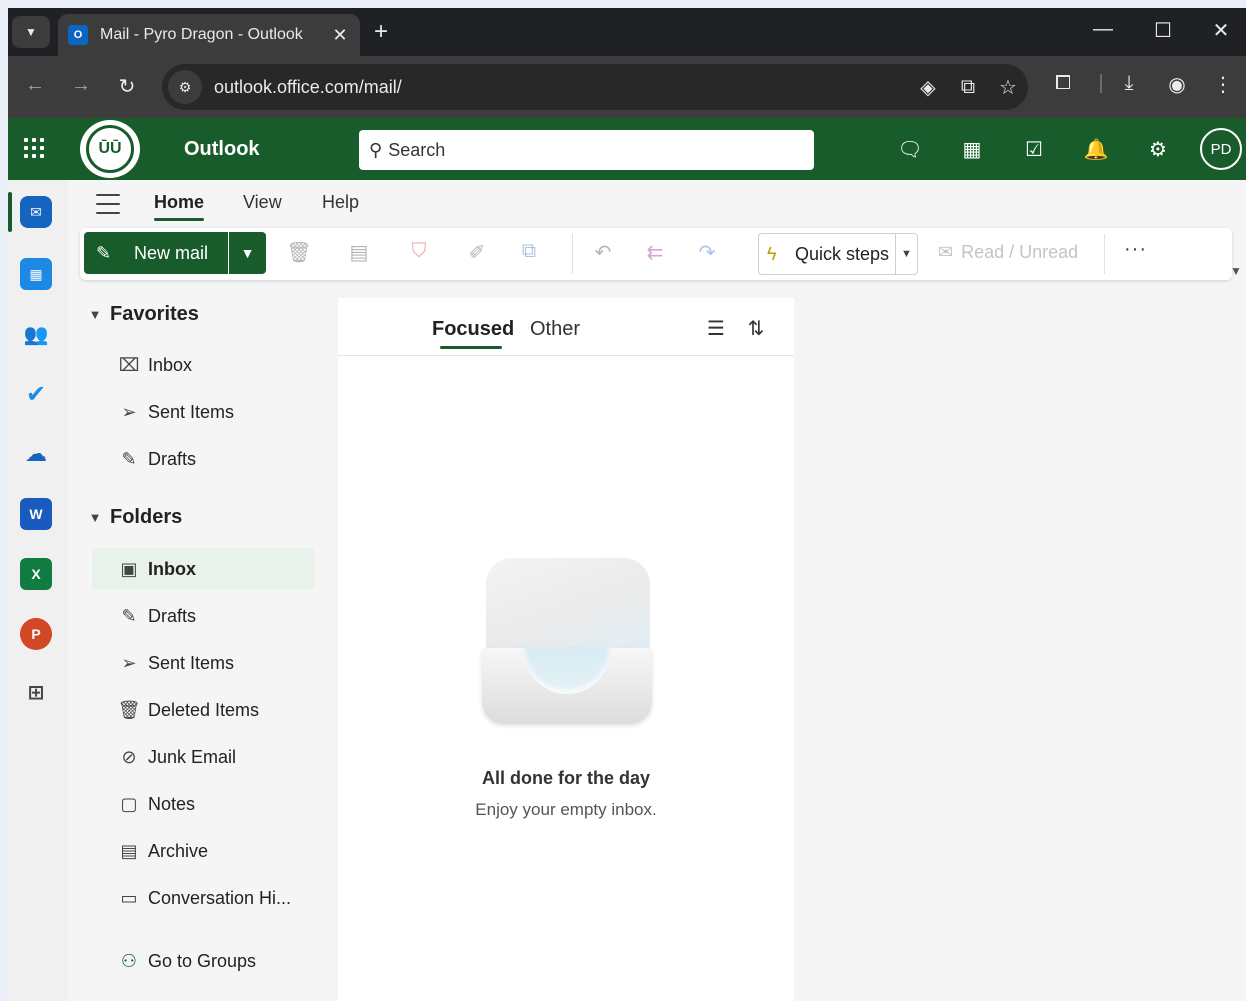  Describe the element at coordinates (906, 254) in the screenshot. I see `quick-steps-dropdown: ▼` at that location.